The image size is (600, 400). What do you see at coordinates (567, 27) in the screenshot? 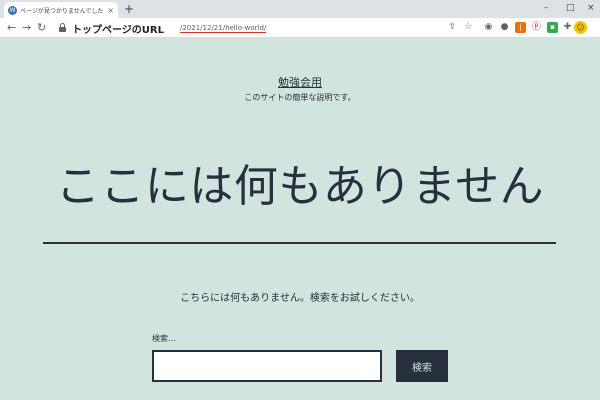
I see `extensions-puzzle-icon: ✚` at bounding box center [567, 27].